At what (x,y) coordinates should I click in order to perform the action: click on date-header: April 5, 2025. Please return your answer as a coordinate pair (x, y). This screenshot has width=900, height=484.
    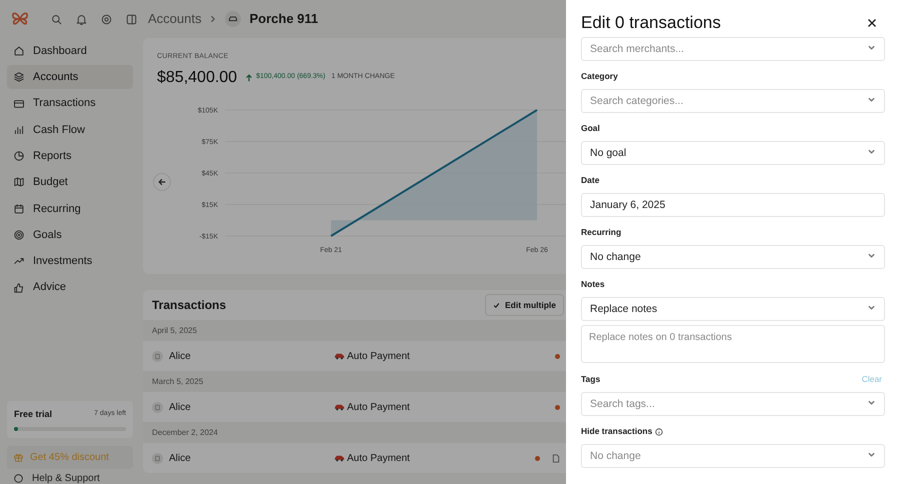
    Looking at the image, I should click on (354, 330).